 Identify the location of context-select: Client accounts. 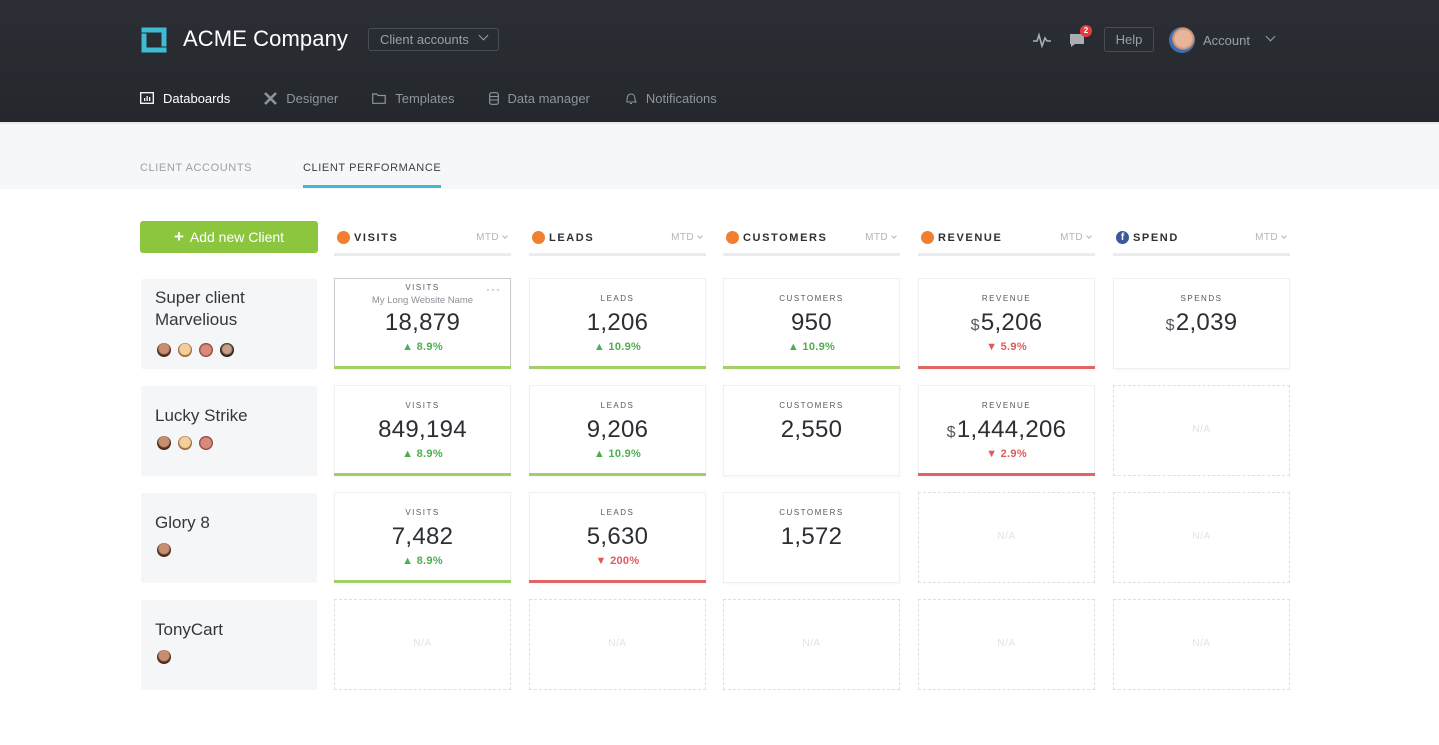
(433, 39).